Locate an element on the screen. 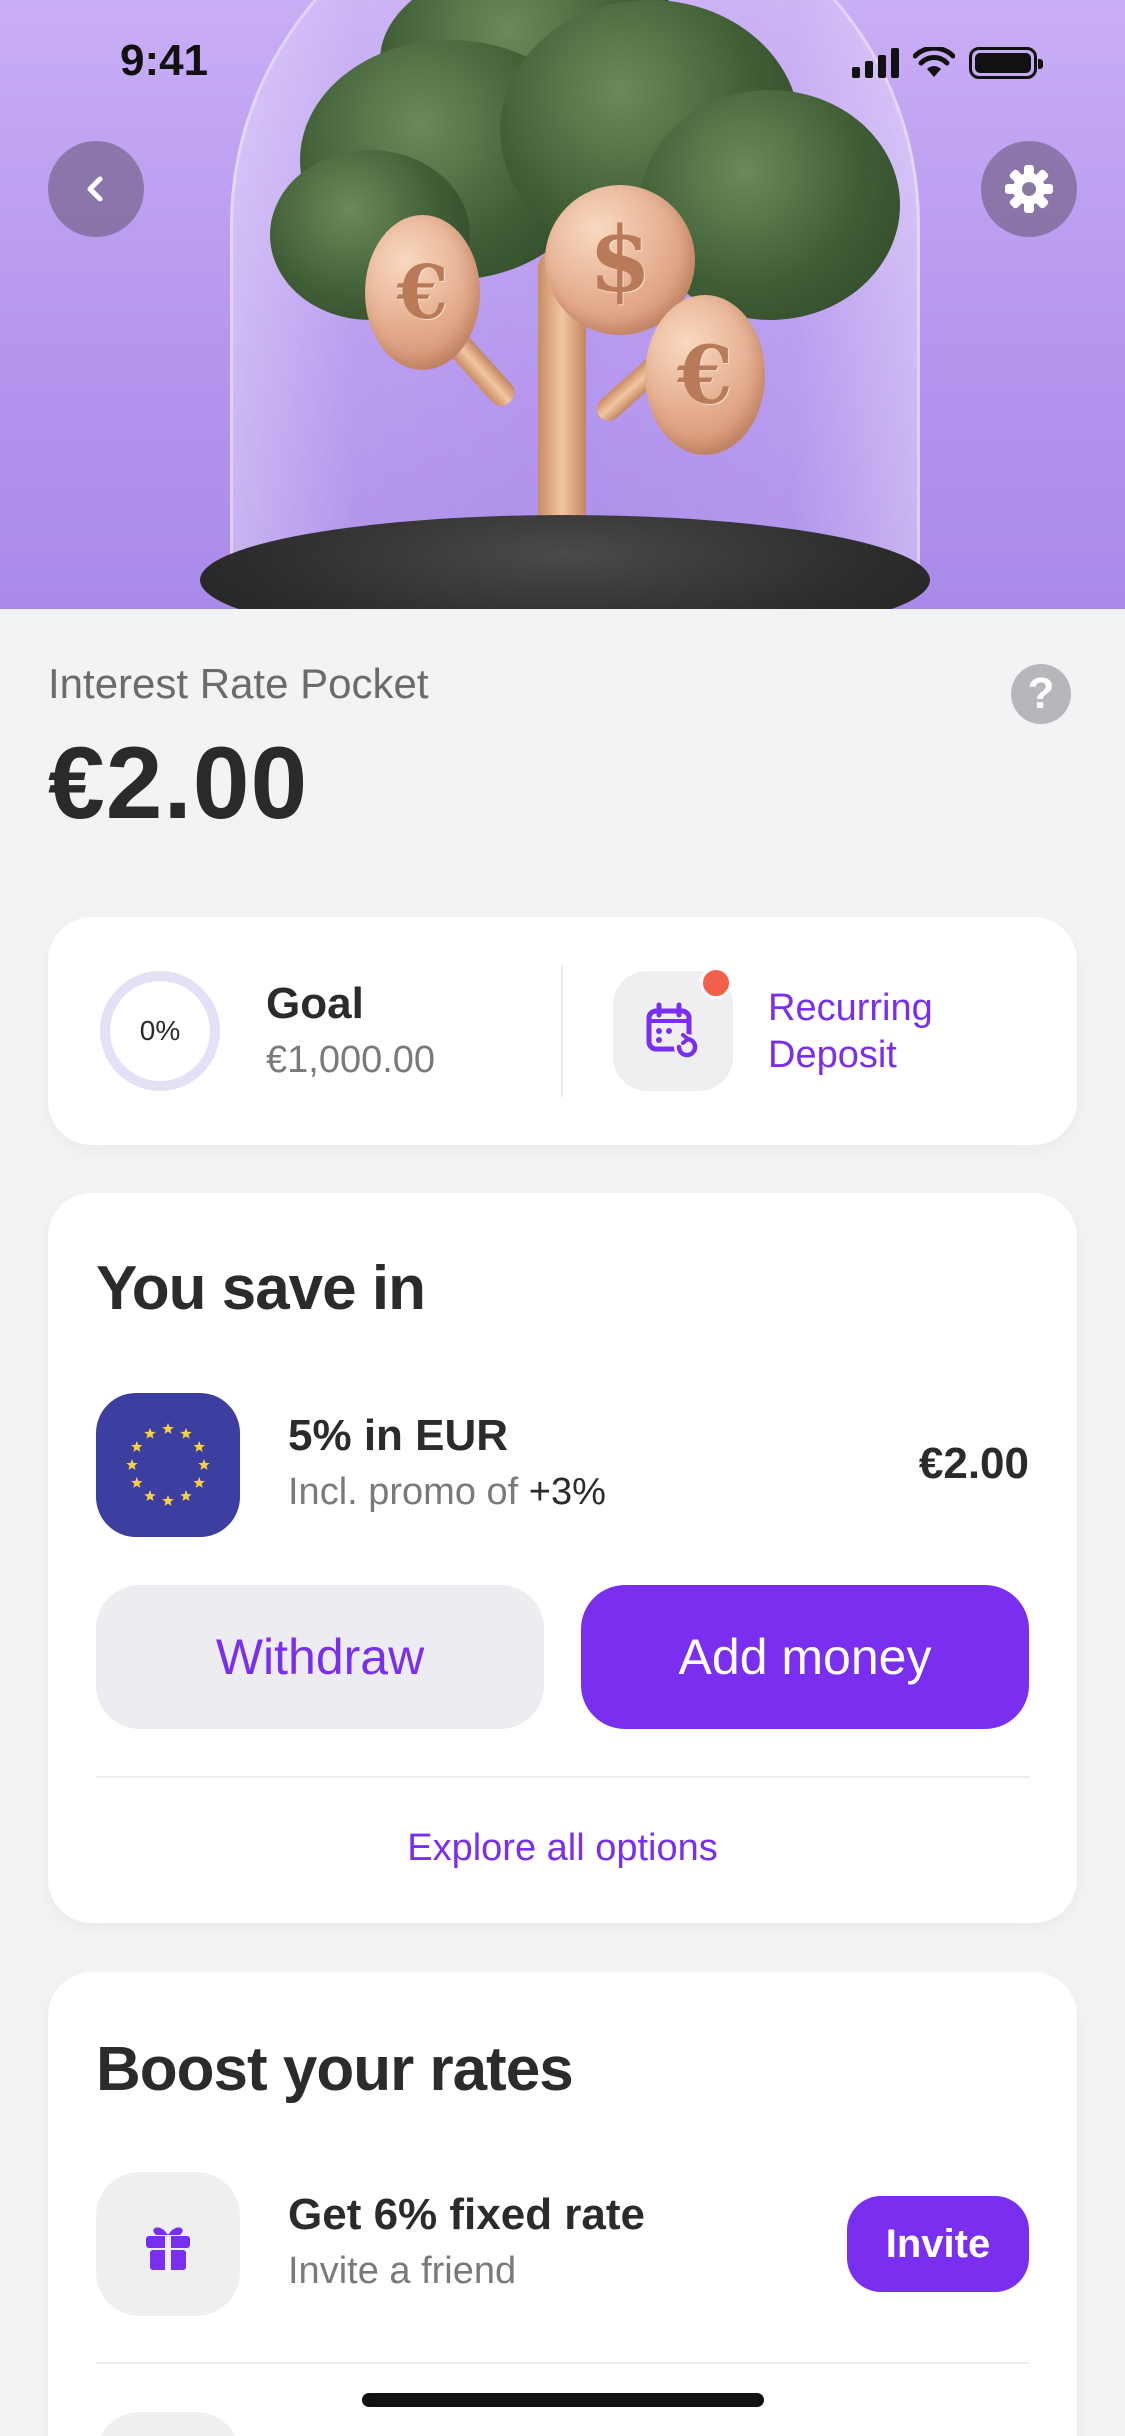 This screenshot has height=2436, width=1125. chevron-left-icon is located at coordinates (95, 189).